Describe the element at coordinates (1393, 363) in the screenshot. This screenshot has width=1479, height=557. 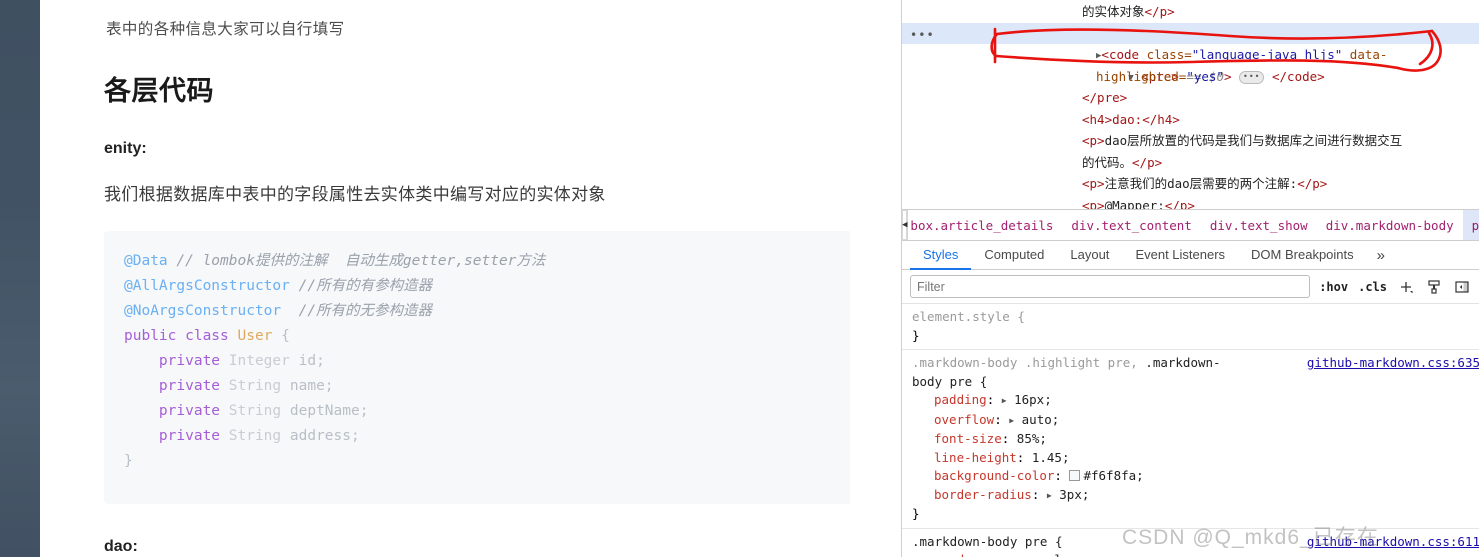
I see `rule-source-link: github-markdown.css:635` at that location.